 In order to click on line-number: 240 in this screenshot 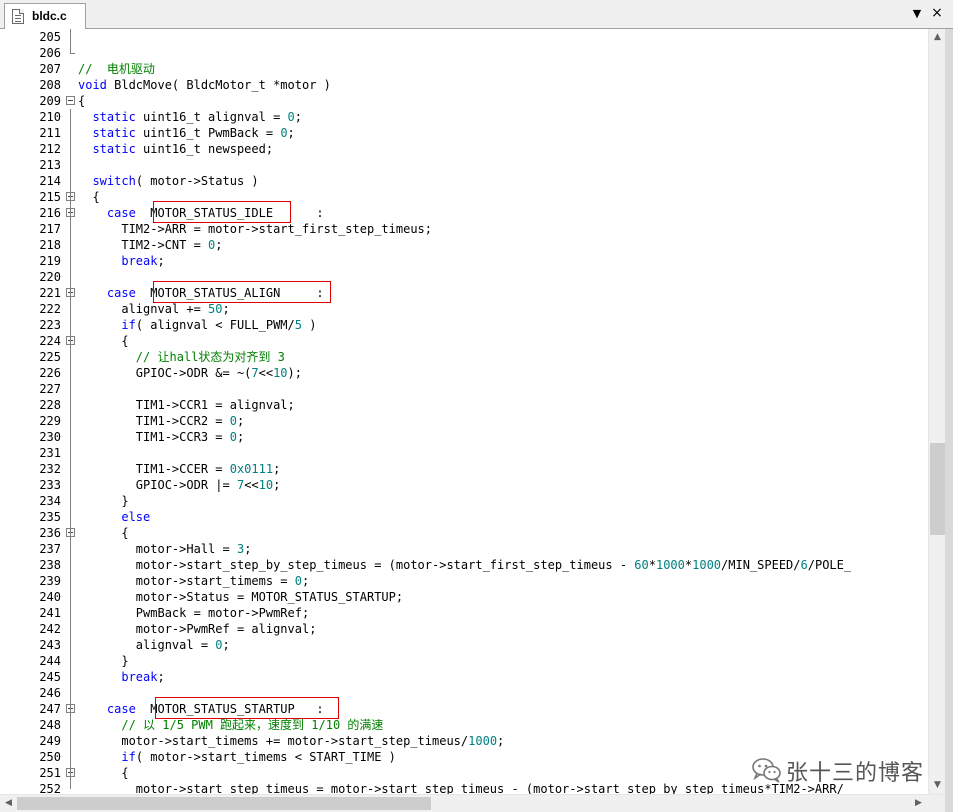, I will do `click(50, 597)`.